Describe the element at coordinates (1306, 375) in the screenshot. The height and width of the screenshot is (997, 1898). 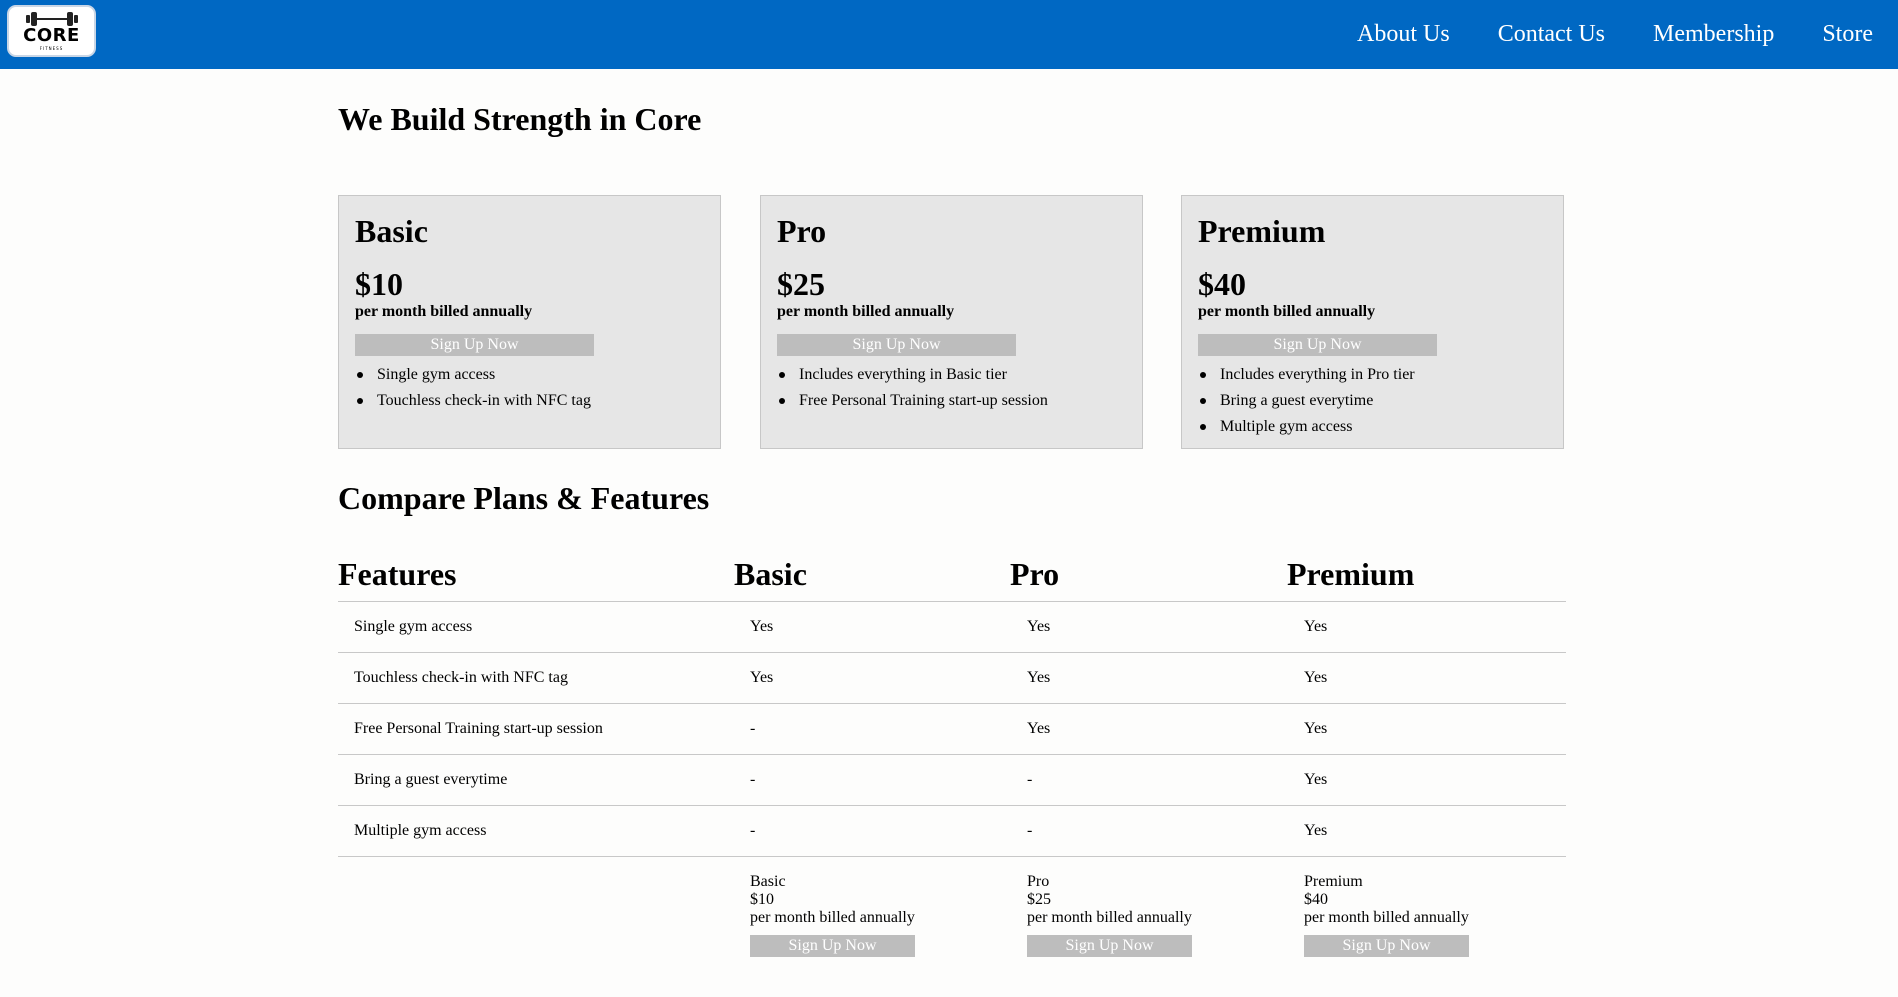
I see `plan-feature: Includes everything in Pro tier` at that location.